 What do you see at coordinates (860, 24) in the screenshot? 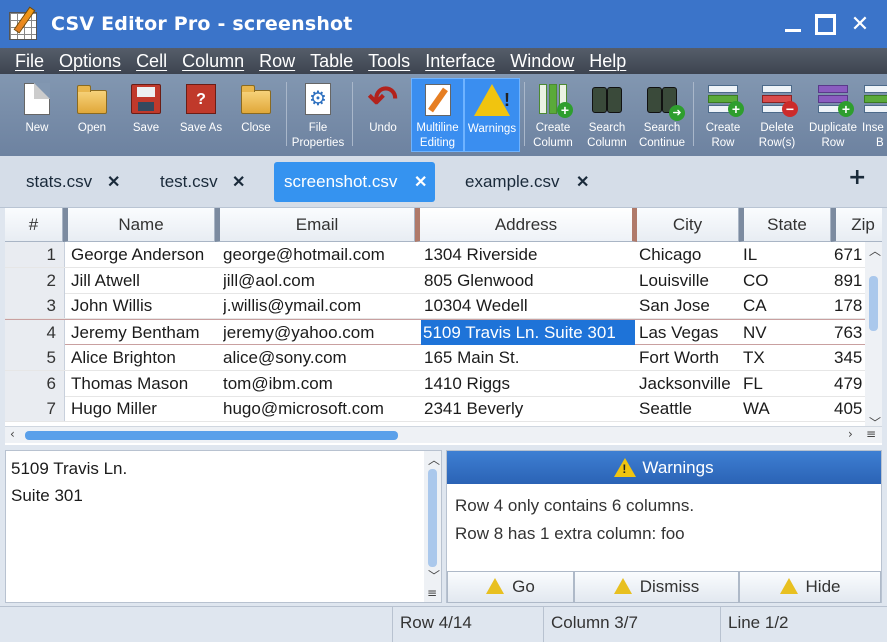
I see `close-window-button: ✕` at bounding box center [860, 24].